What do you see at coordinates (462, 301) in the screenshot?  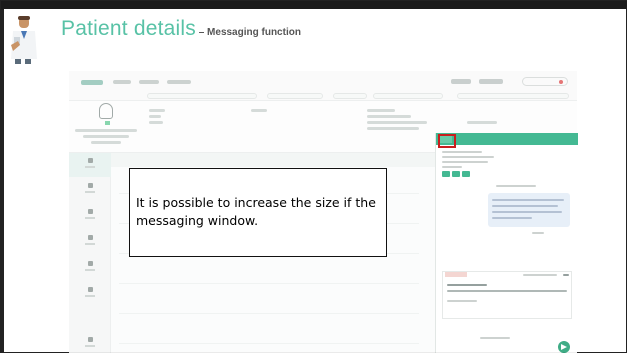 I see `compose-placeholder` at bounding box center [462, 301].